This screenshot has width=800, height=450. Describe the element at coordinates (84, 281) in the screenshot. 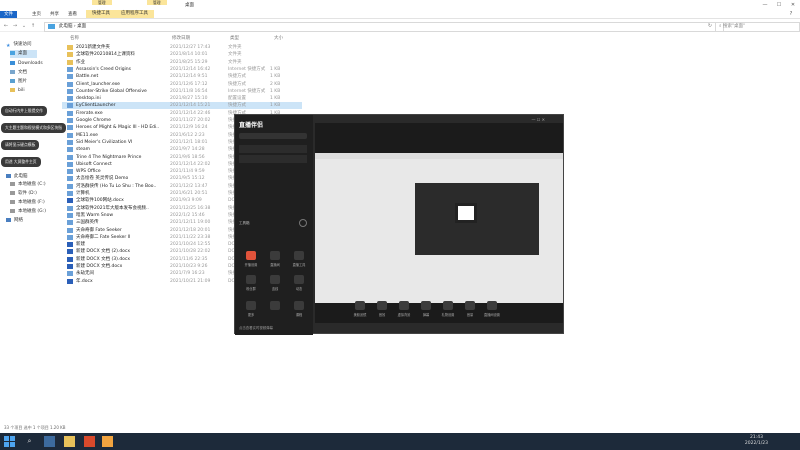

I see `file-name: 年.docx` at that location.